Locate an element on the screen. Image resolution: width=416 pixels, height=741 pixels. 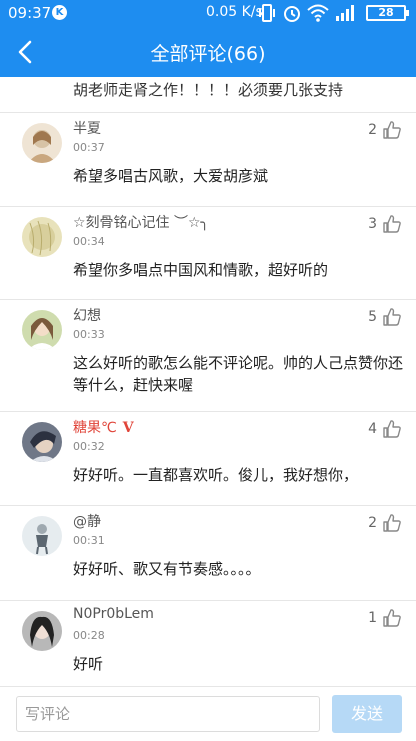
like-count: 3 is located at coordinates (372, 224).